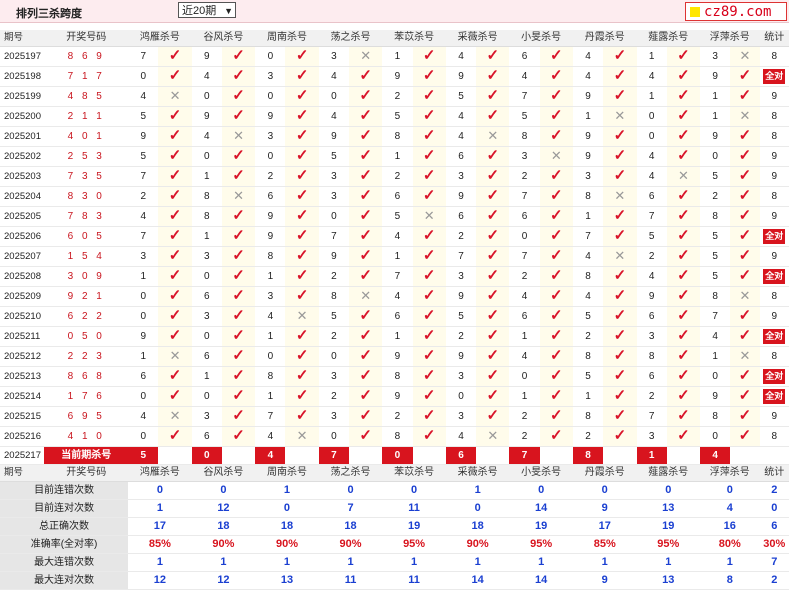 This screenshot has height=590, width=789. I want to click on kill-value: 4, so click(588, 56).